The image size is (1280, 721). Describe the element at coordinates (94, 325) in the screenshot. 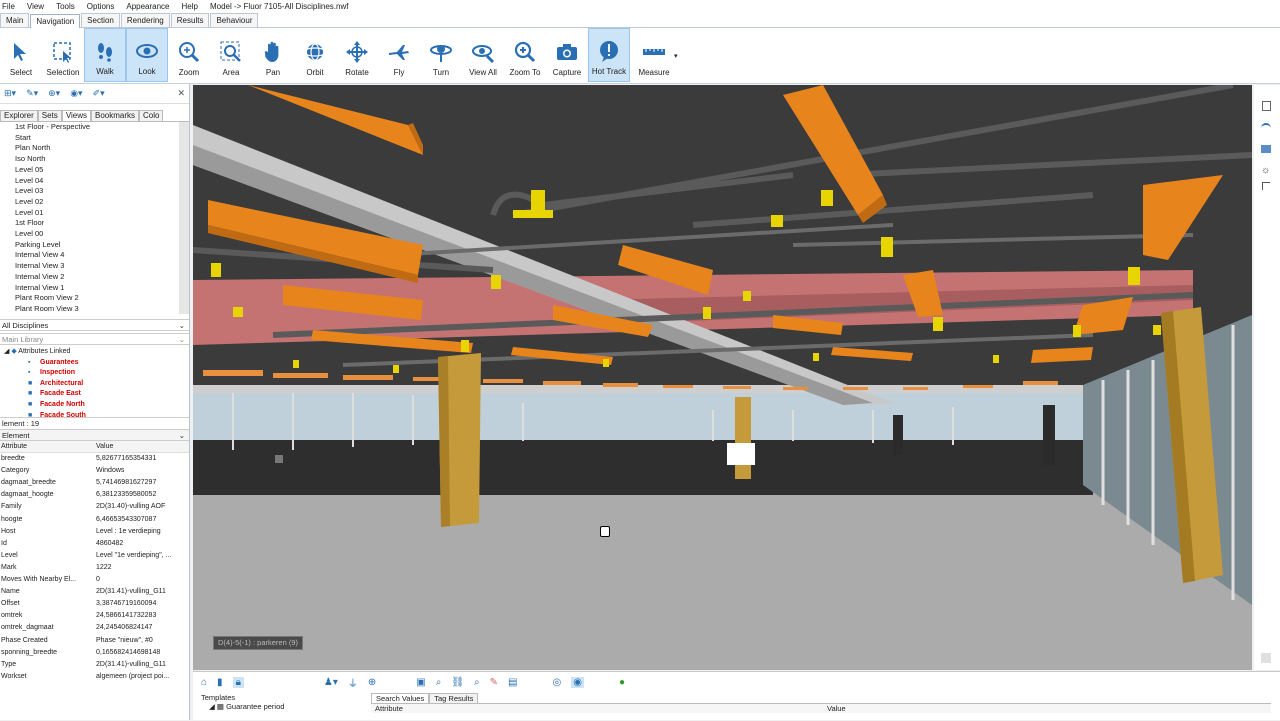

I see `discipline-select: All Disciplines ⌄` at that location.